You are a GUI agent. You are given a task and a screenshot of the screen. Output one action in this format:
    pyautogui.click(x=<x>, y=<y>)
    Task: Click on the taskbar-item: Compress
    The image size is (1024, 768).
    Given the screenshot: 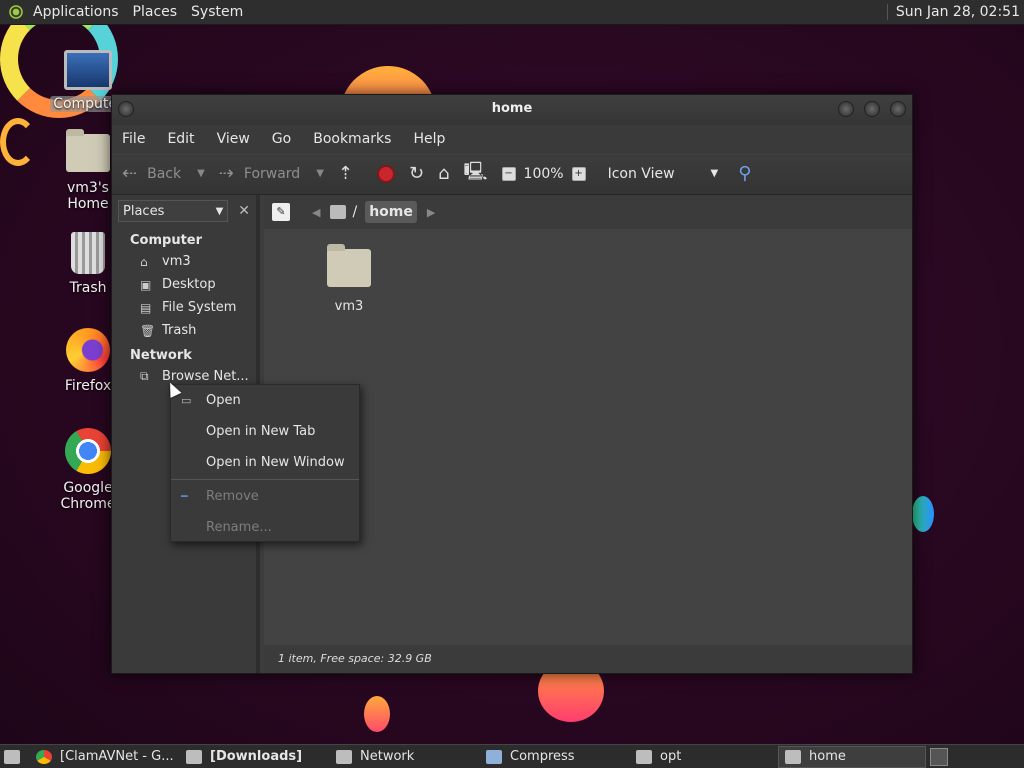 What is the action you would take?
    pyautogui.click(x=555, y=757)
    